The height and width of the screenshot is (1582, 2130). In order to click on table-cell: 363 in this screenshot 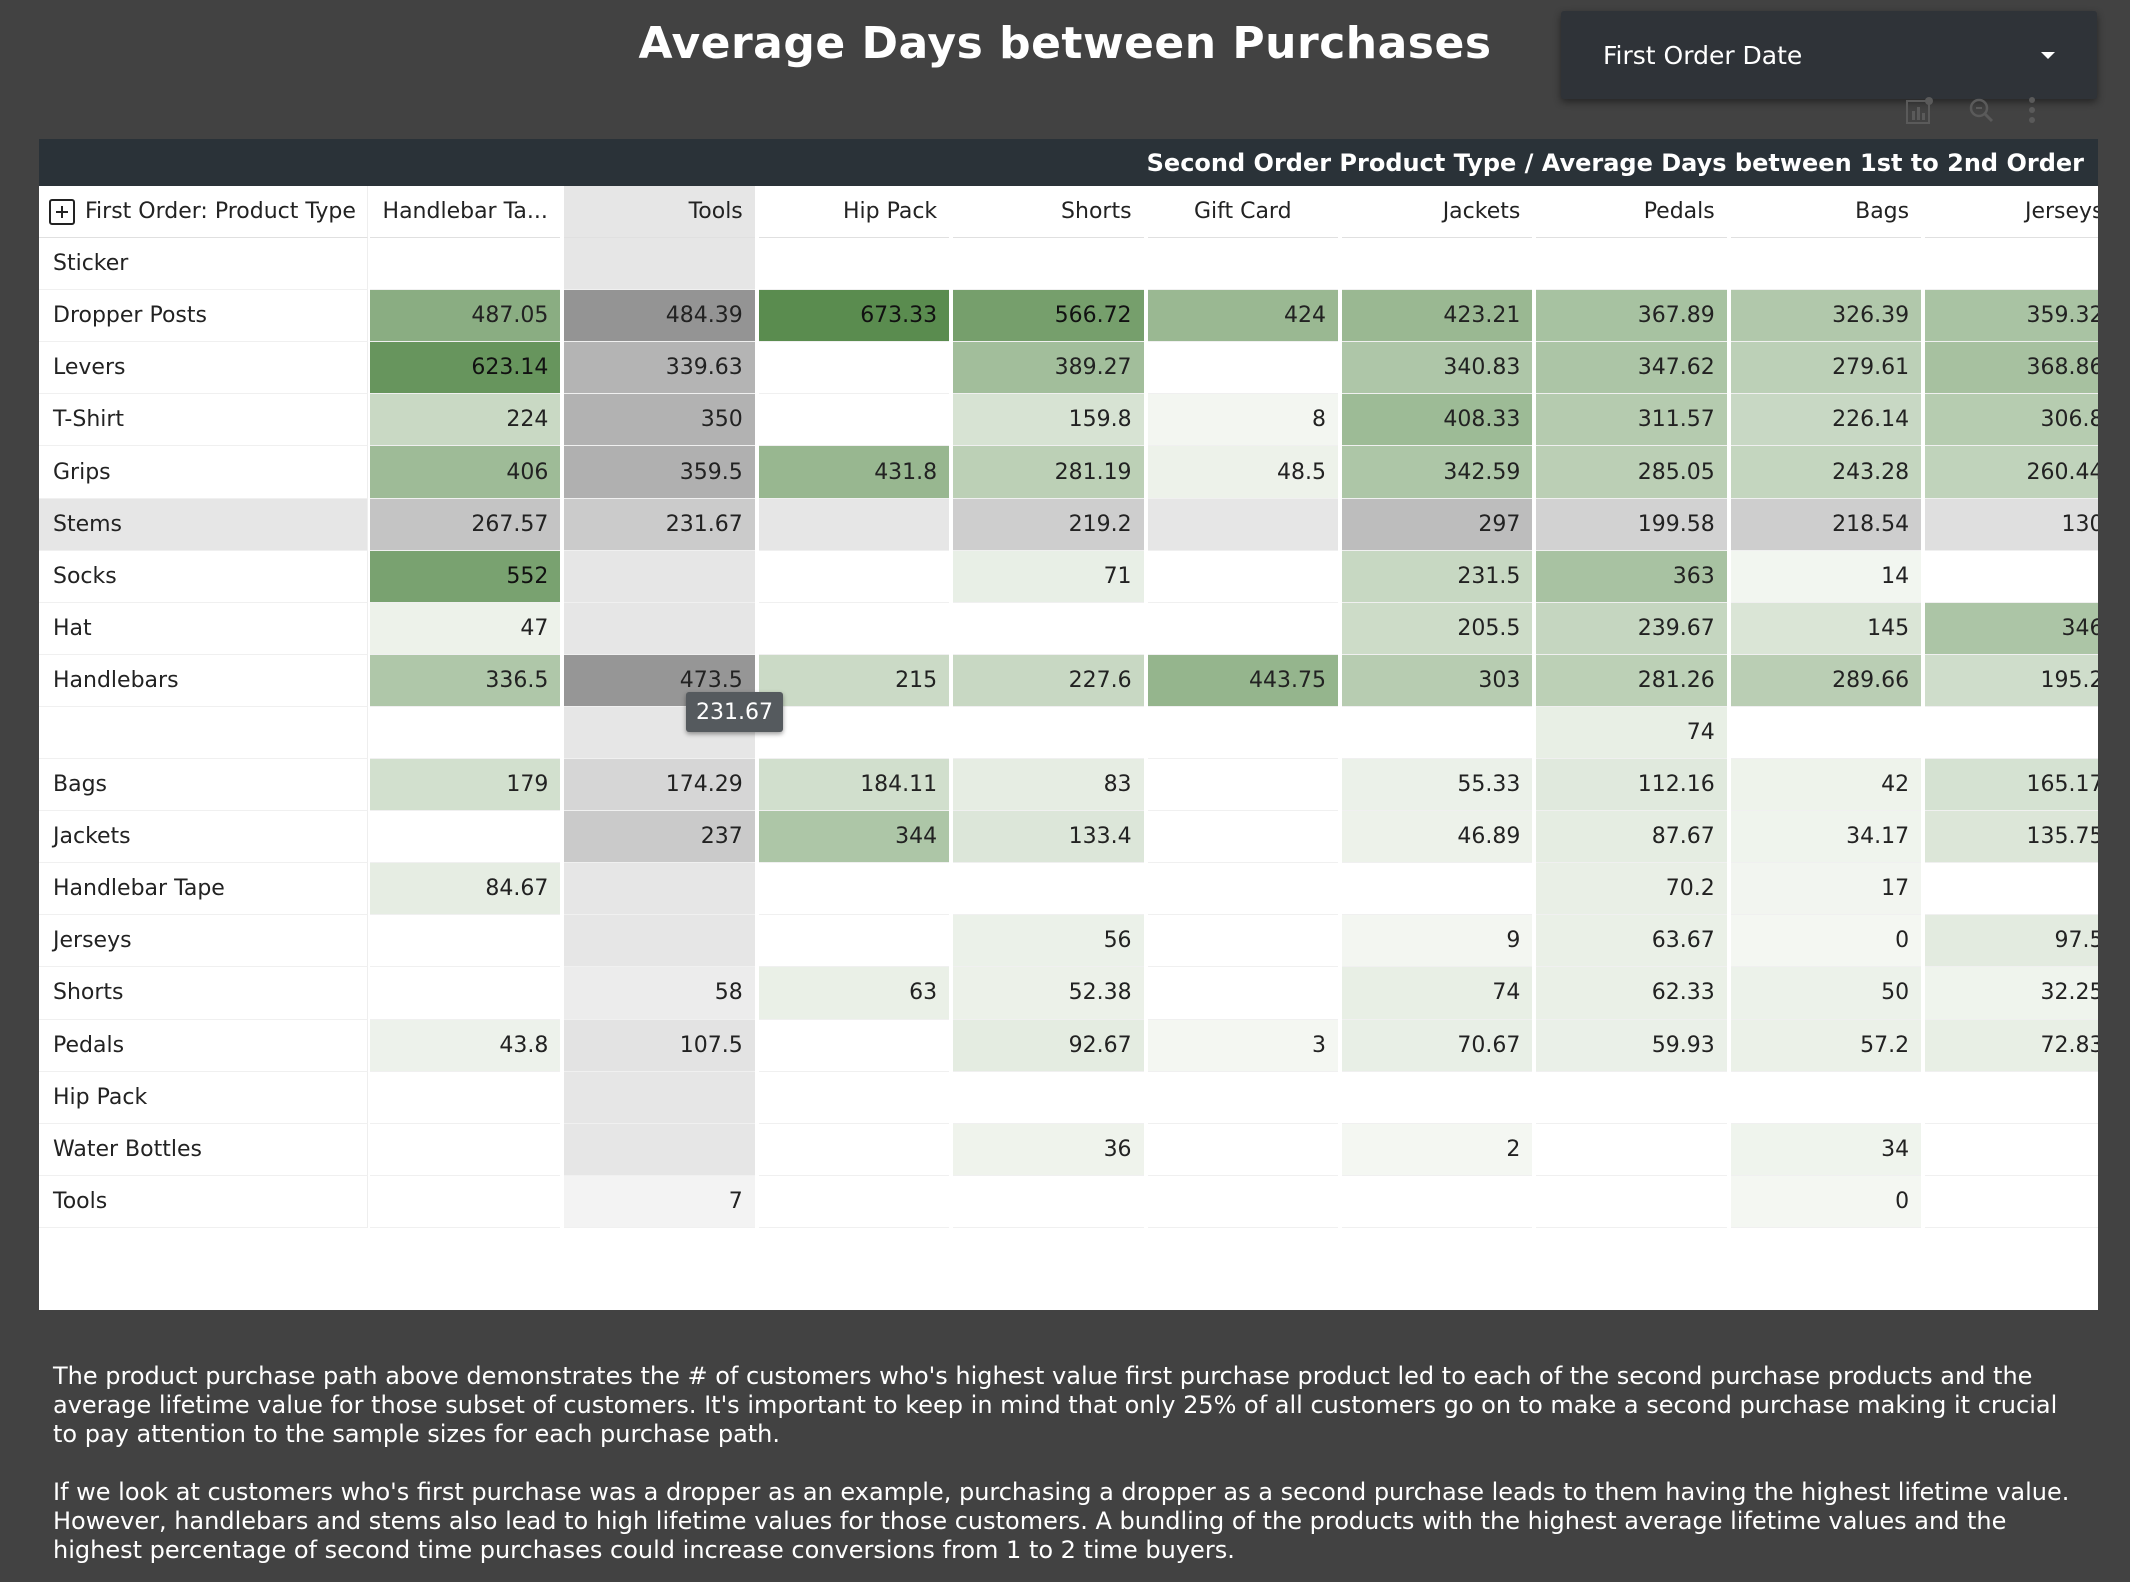, I will do `click(1631, 576)`.